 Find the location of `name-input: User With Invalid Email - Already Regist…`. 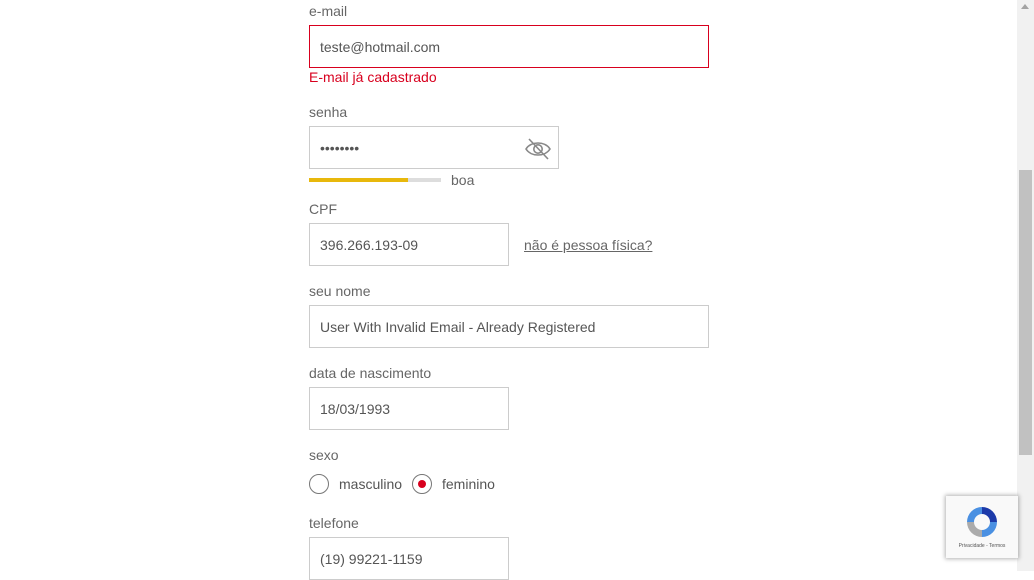

name-input: User With Invalid Email - Already Regist… is located at coordinates (509, 326).